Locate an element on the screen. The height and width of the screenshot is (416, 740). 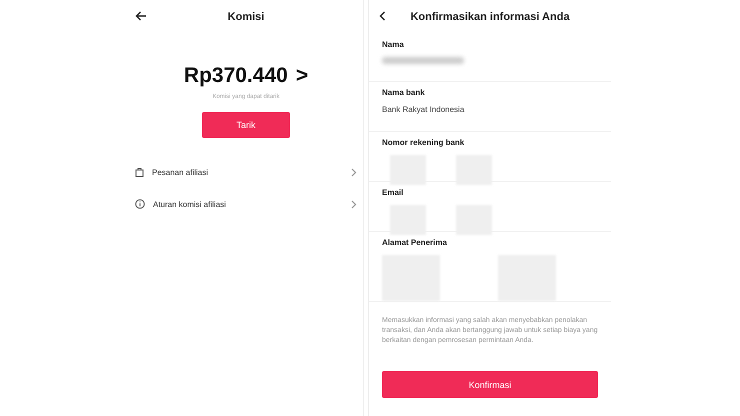
field-label: Nama is located at coordinates (393, 44).